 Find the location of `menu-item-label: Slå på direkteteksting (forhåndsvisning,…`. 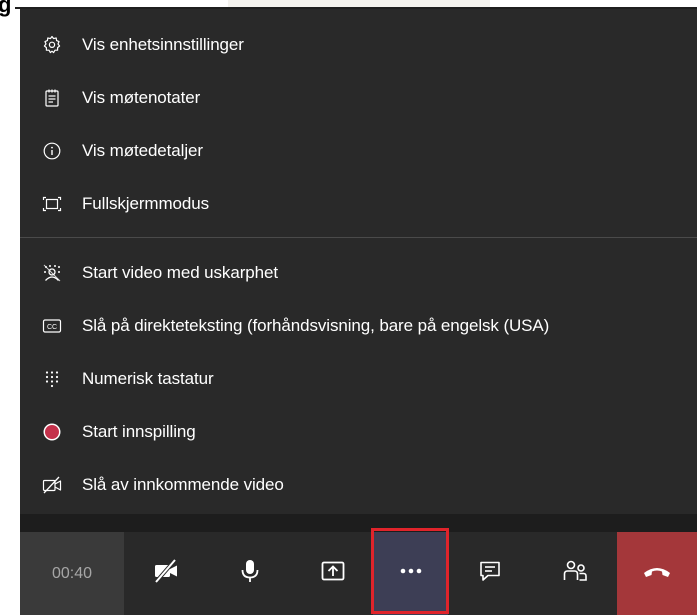

menu-item-label: Slå på direkteteksting (forhåndsvisning,… is located at coordinates (316, 325).